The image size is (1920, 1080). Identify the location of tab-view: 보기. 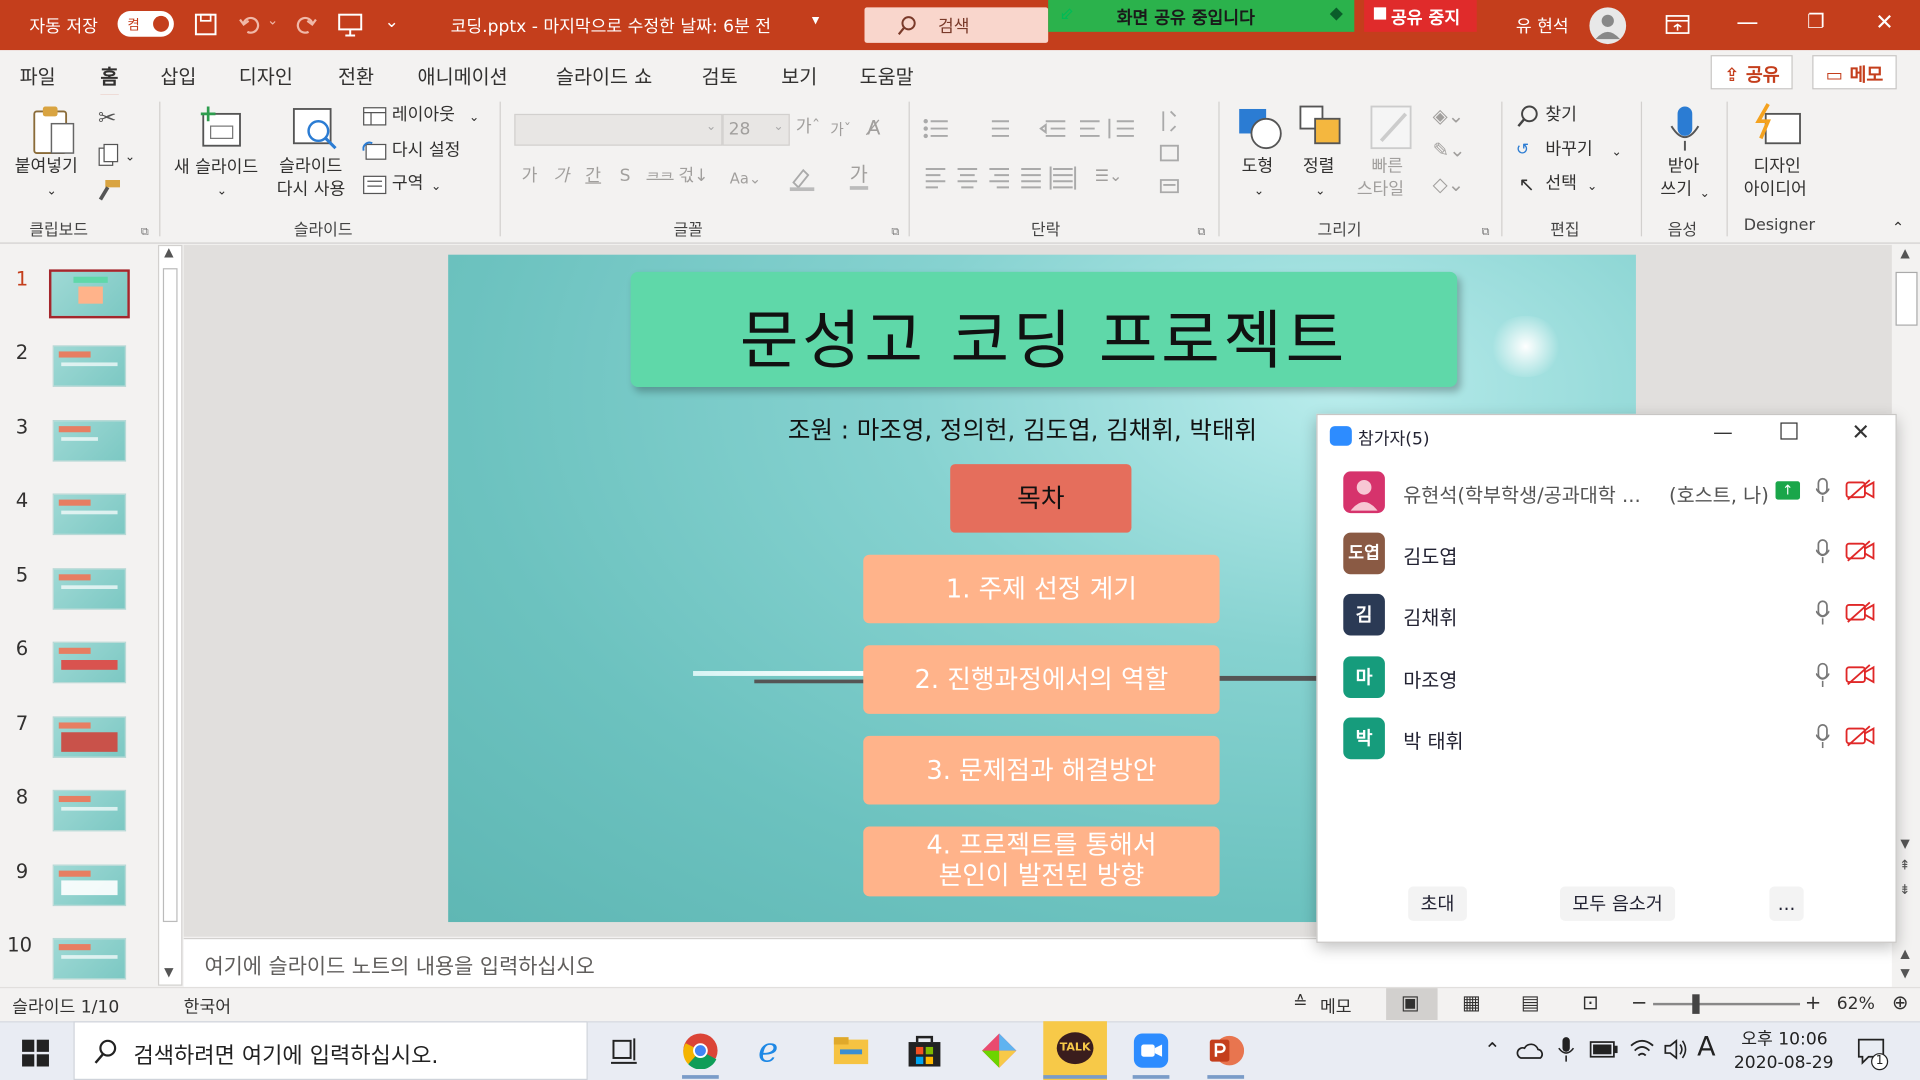
(799, 74).